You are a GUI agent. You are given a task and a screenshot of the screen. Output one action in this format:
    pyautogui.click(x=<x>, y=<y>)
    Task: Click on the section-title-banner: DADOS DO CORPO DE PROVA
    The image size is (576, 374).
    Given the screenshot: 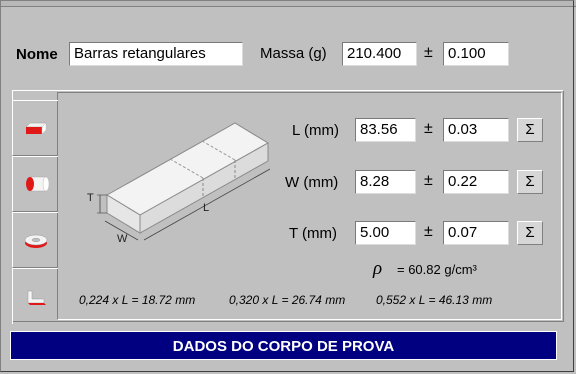 What is the action you would take?
    pyautogui.click(x=283, y=345)
    